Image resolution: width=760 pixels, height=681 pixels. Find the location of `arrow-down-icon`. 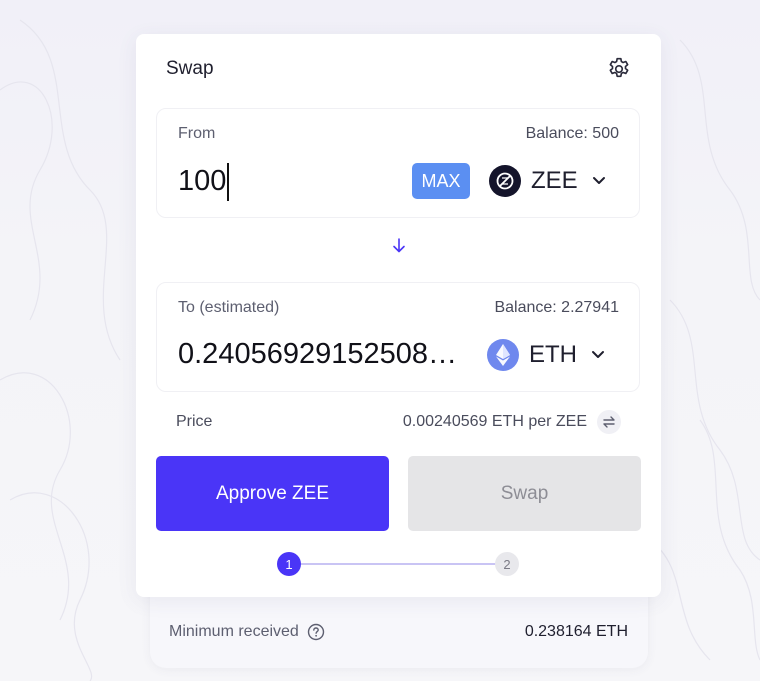

arrow-down-icon is located at coordinates (399, 246).